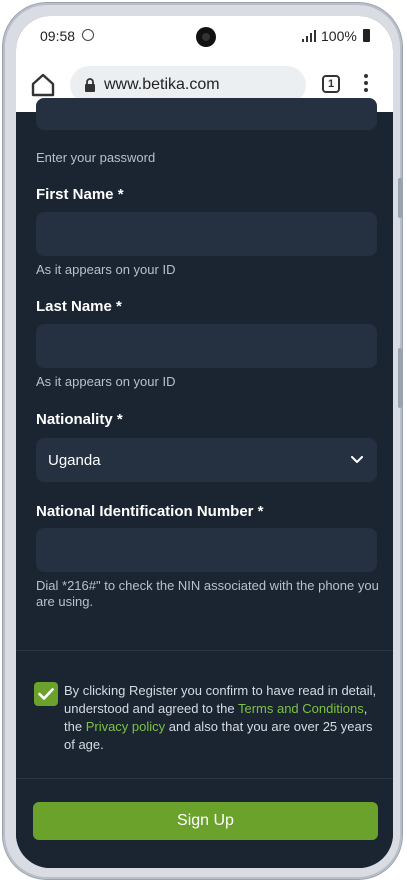 The image size is (407, 884). What do you see at coordinates (301, 708) in the screenshot?
I see `terms-link: Terms and Conditions` at bounding box center [301, 708].